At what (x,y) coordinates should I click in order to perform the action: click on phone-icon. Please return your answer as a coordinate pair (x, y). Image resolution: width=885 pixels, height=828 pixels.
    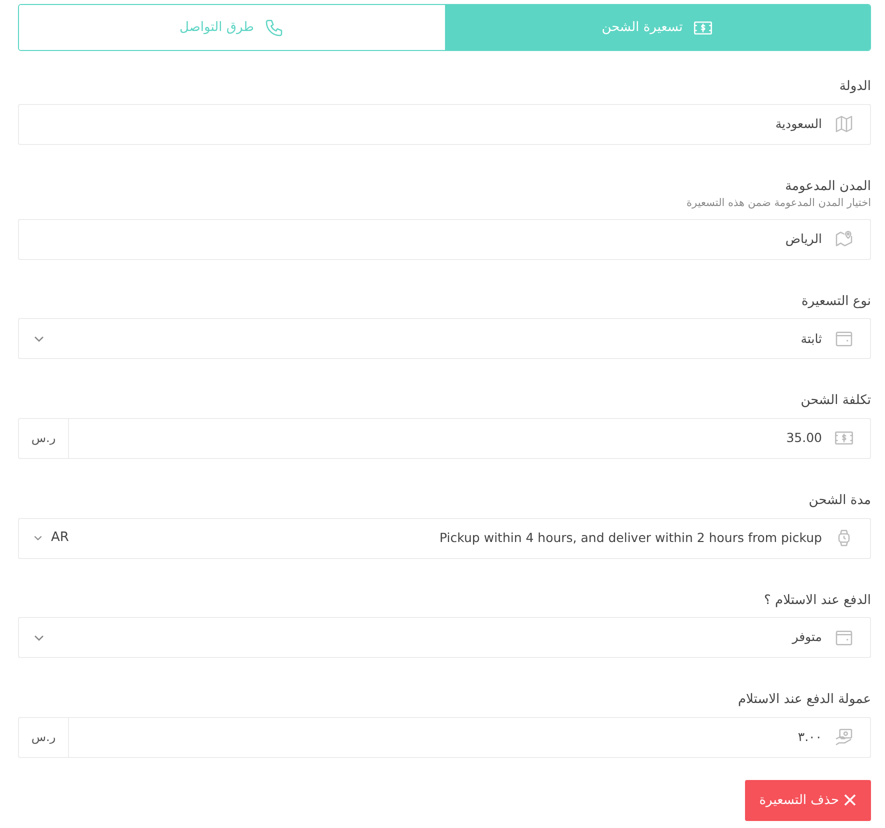
    Looking at the image, I should click on (274, 28).